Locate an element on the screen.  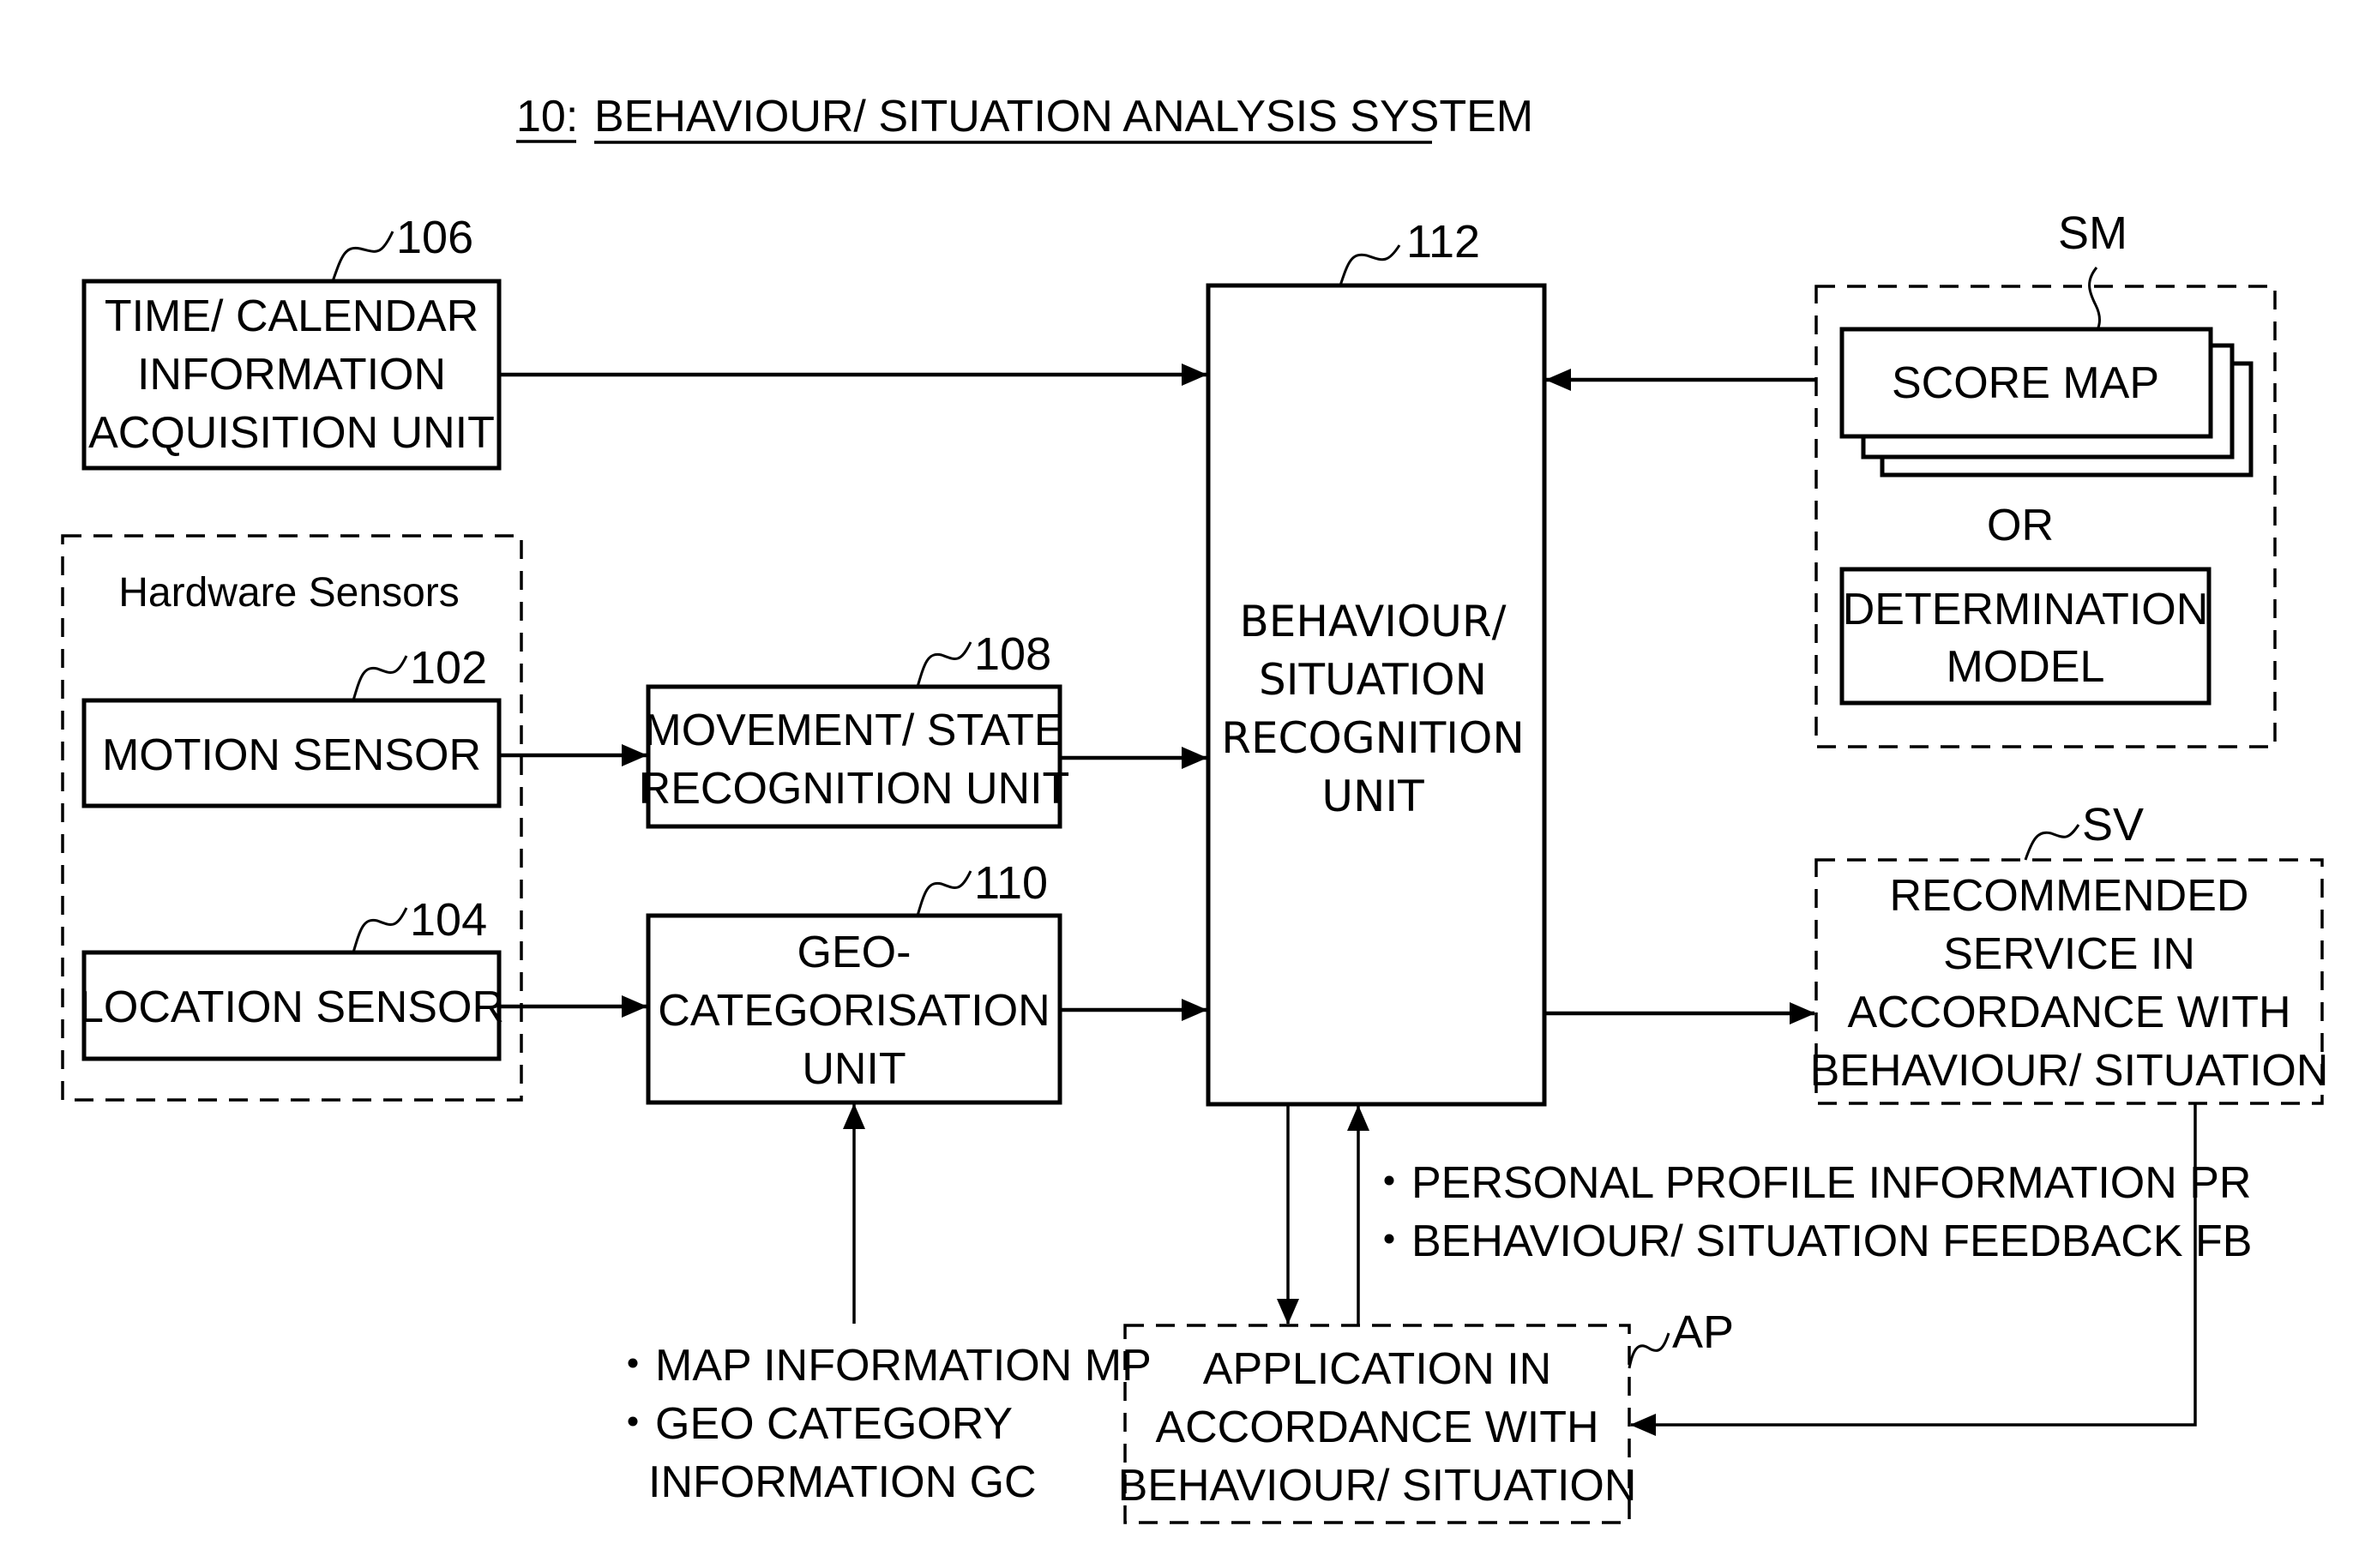
time-calendar-line-1: TIME/ CALENDAR is located at coordinates (291, 316).